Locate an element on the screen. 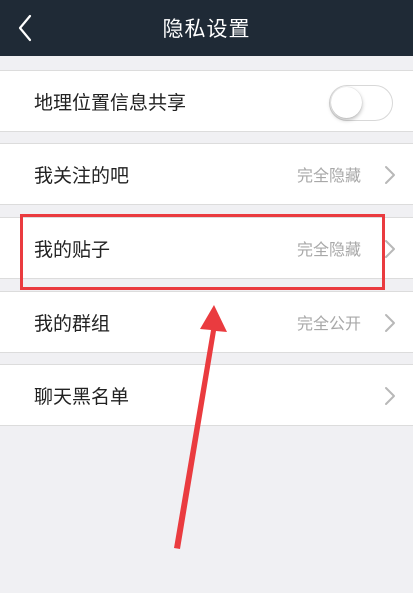 The height and width of the screenshot is (593, 413). followed-bars-value: 完全隐藏 is located at coordinates (328, 175).